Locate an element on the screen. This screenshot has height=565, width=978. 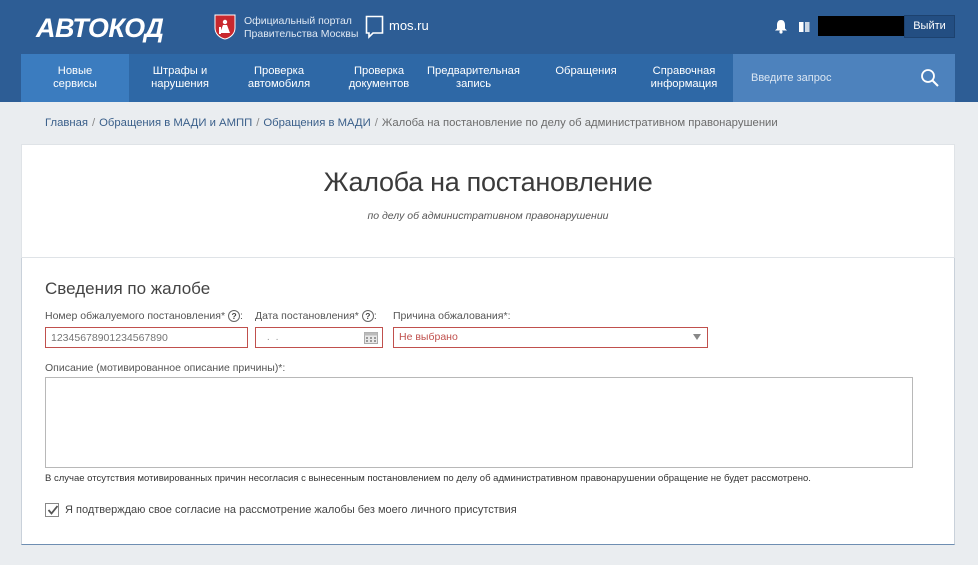
nav-item-documents-check: Проверка документов is located at coordinates (379, 78).